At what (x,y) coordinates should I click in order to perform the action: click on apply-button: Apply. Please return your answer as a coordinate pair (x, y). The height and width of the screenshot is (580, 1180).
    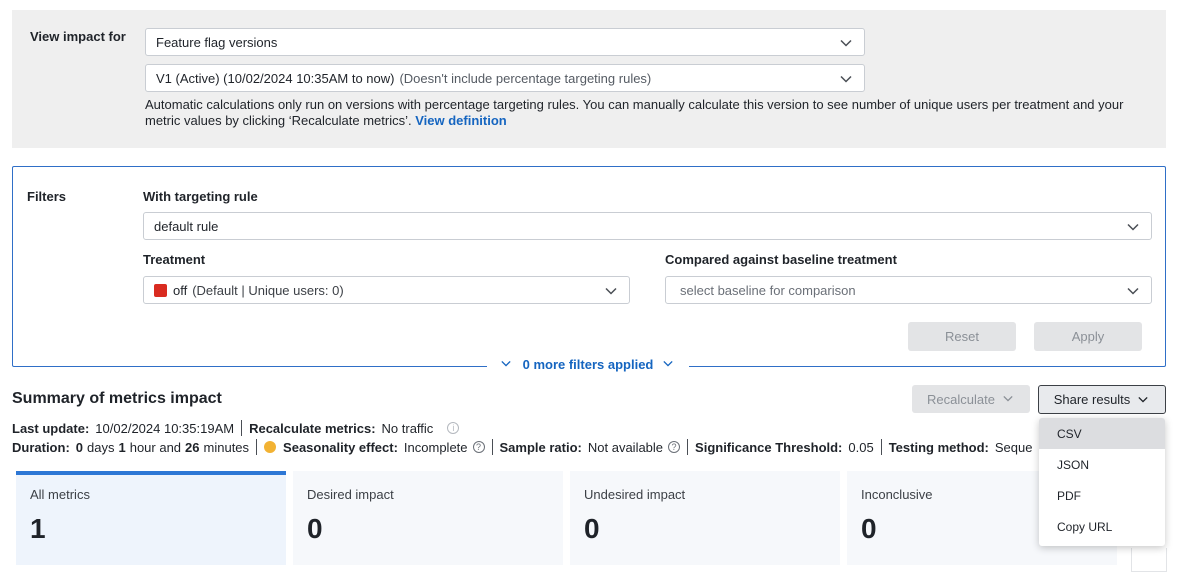
    Looking at the image, I should click on (1088, 336).